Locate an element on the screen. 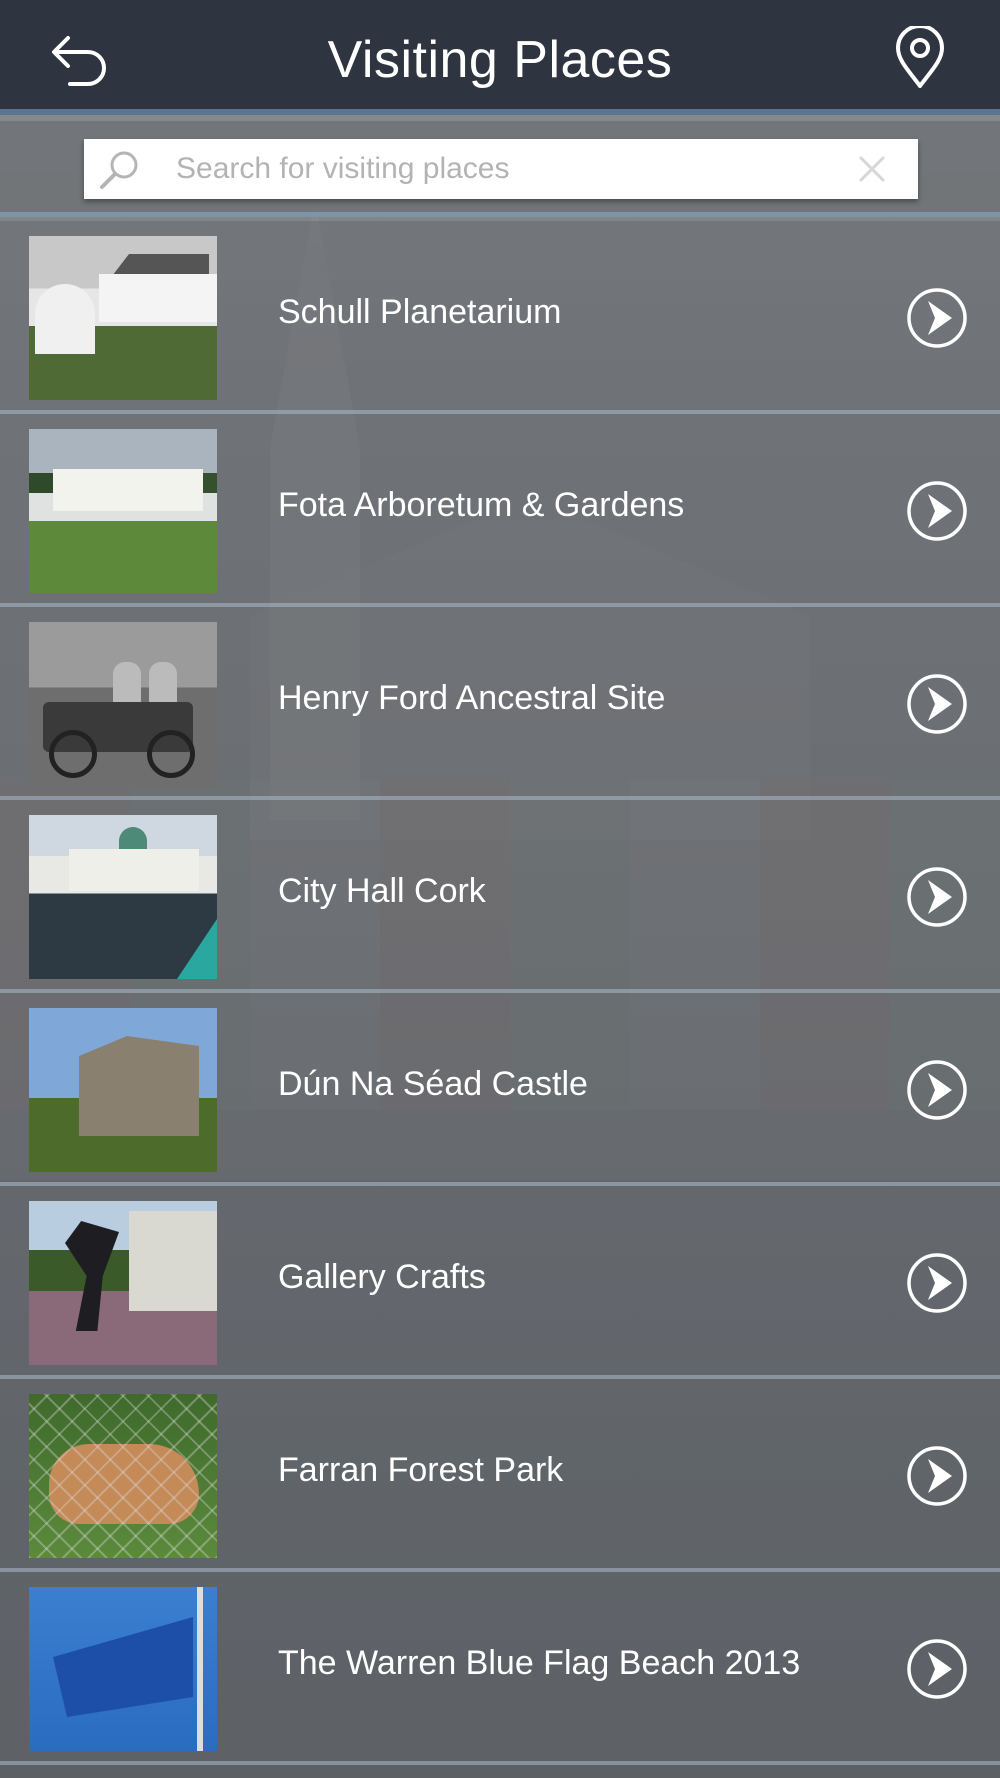 This screenshot has height=1778, width=1000. list-item: City Hall Cork is located at coordinates (500, 896).